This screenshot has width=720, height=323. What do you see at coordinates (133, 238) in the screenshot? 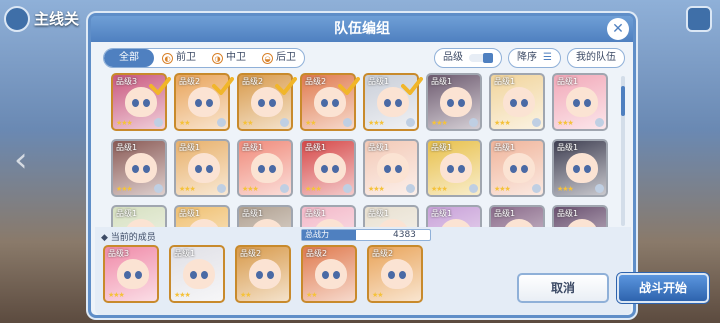
I see `current-members-text: 当前的成员` at bounding box center [133, 238].